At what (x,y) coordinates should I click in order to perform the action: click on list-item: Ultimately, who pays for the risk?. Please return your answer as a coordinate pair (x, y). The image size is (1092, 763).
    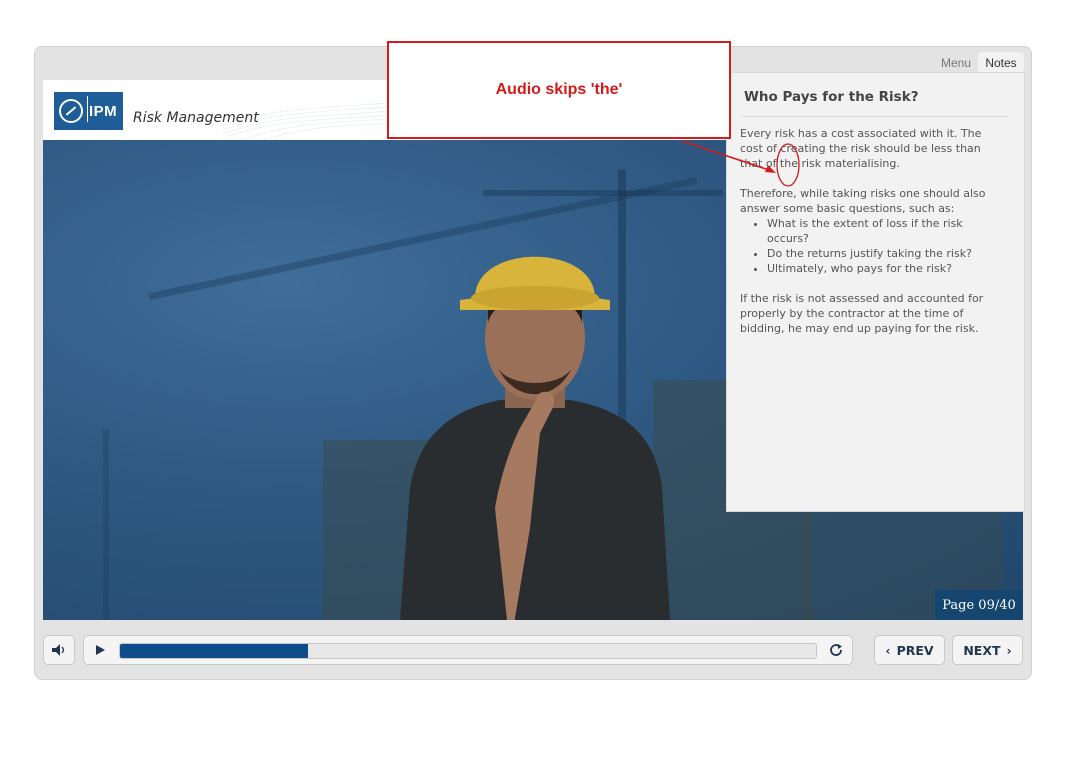
    Looking at the image, I should click on (883, 268).